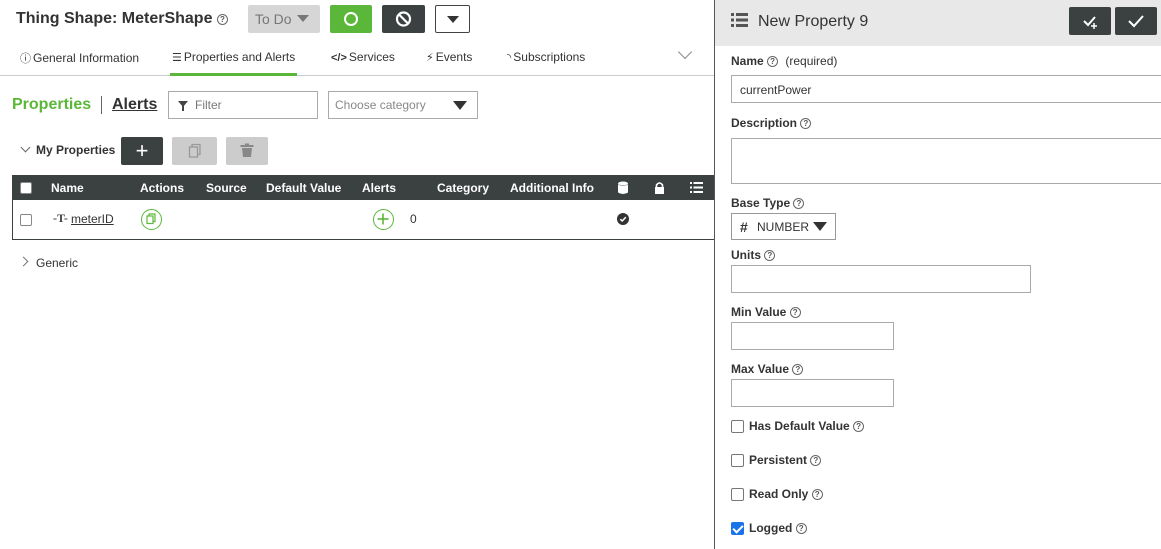  I want to click on lock-icon, so click(659, 188).